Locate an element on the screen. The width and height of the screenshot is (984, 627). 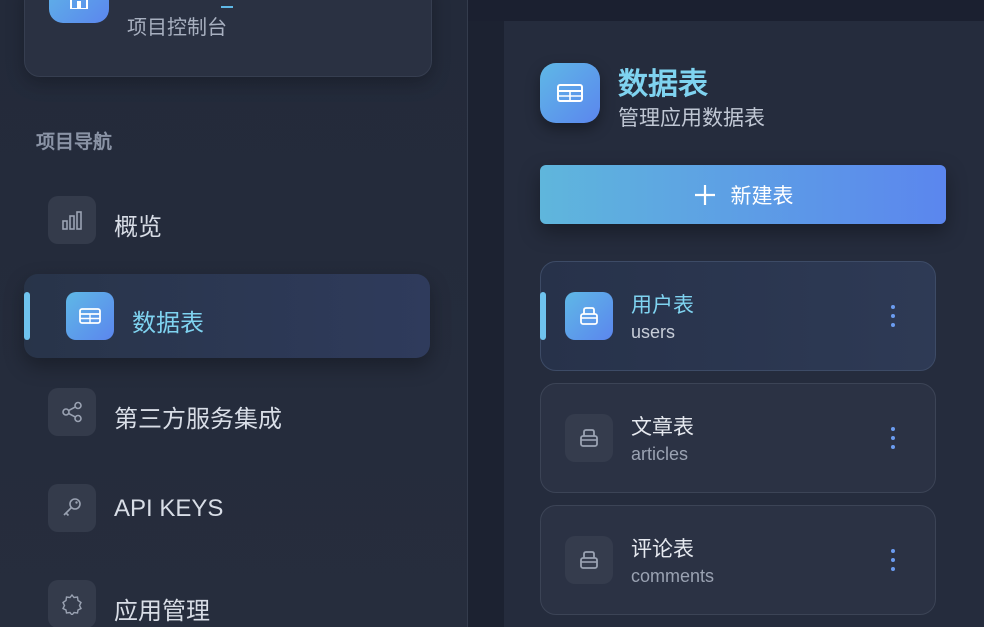
page-subtitle: 管理应用数据表 is located at coordinates (691, 118).